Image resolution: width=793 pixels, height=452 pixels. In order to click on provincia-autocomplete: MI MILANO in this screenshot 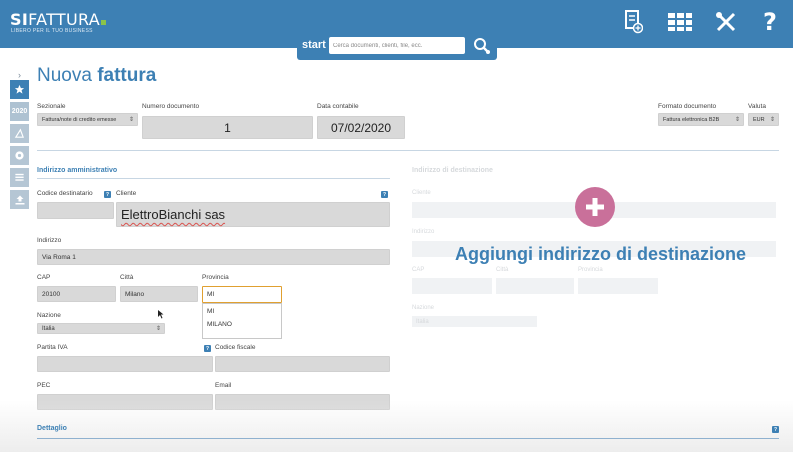, I will do `click(242, 321)`.